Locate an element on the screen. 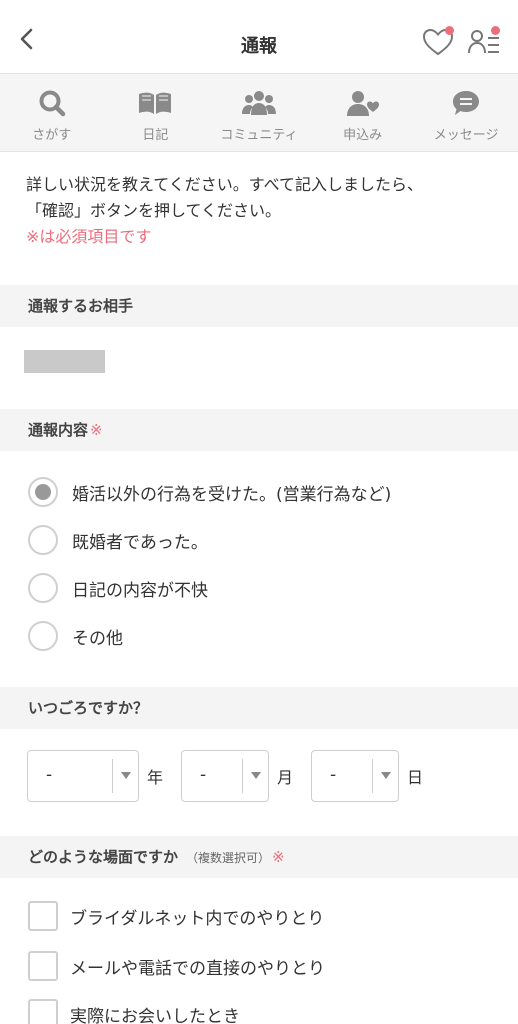  multi-select-note: （複数選択可） is located at coordinates (228, 858).